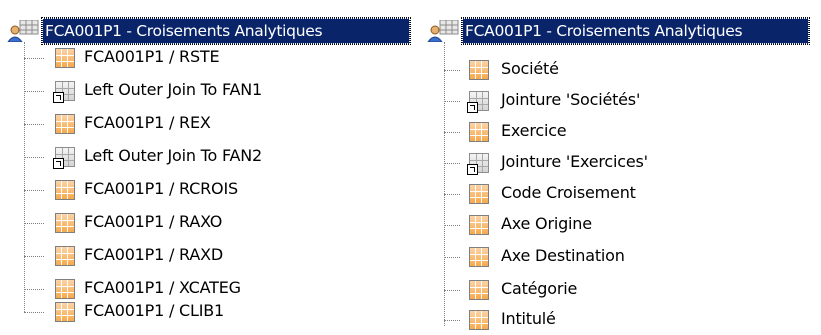 The image size is (821, 335). Describe the element at coordinates (161, 188) in the screenshot. I see `tree-item-label: FCA001P1 / RCROIS` at that location.